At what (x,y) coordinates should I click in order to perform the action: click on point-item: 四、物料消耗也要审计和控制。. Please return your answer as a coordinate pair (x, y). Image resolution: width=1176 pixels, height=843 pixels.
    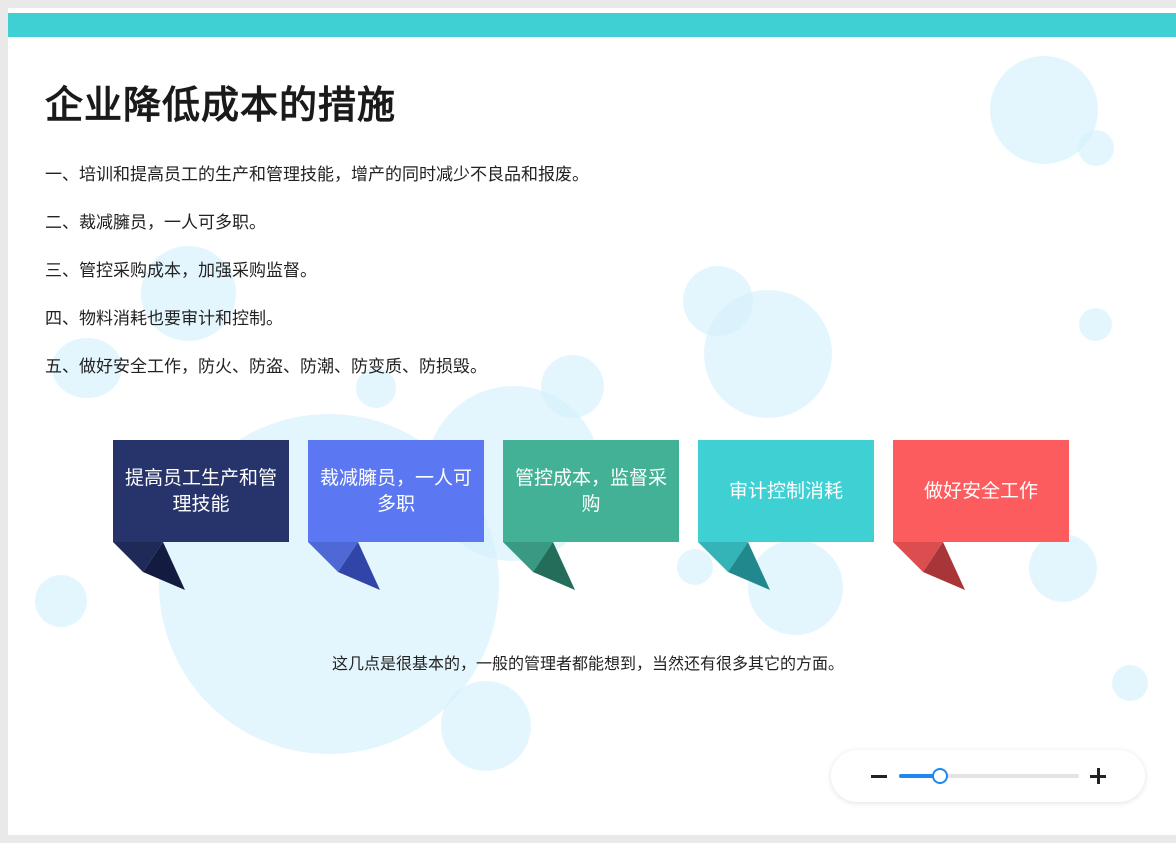
    Looking at the image, I should click on (164, 319).